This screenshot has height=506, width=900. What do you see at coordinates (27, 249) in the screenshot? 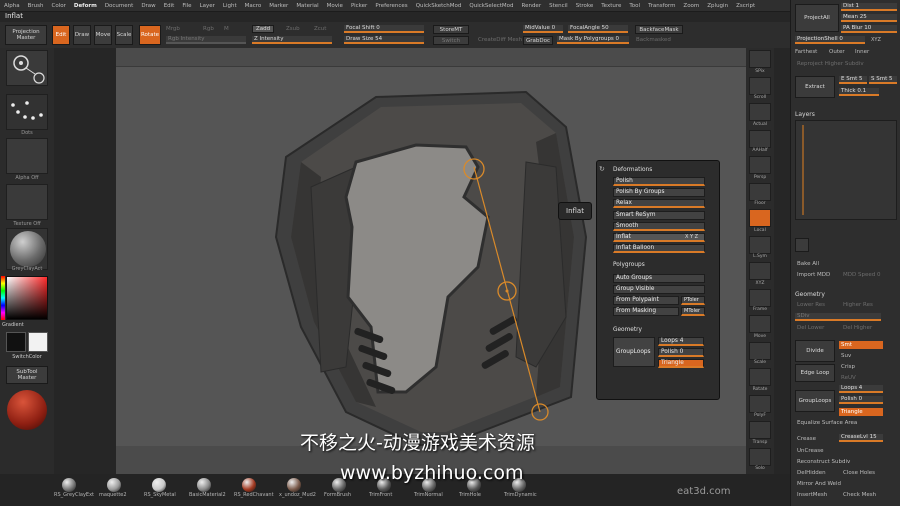
I see `material-thumbnail` at bounding box center [27, 249].